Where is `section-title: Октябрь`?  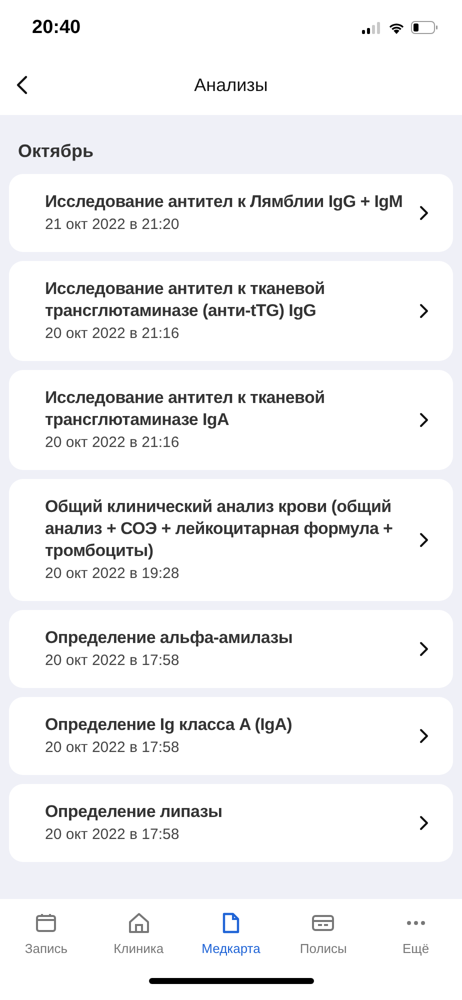
section-title: Октябрь is located at coordinates (56, 151).